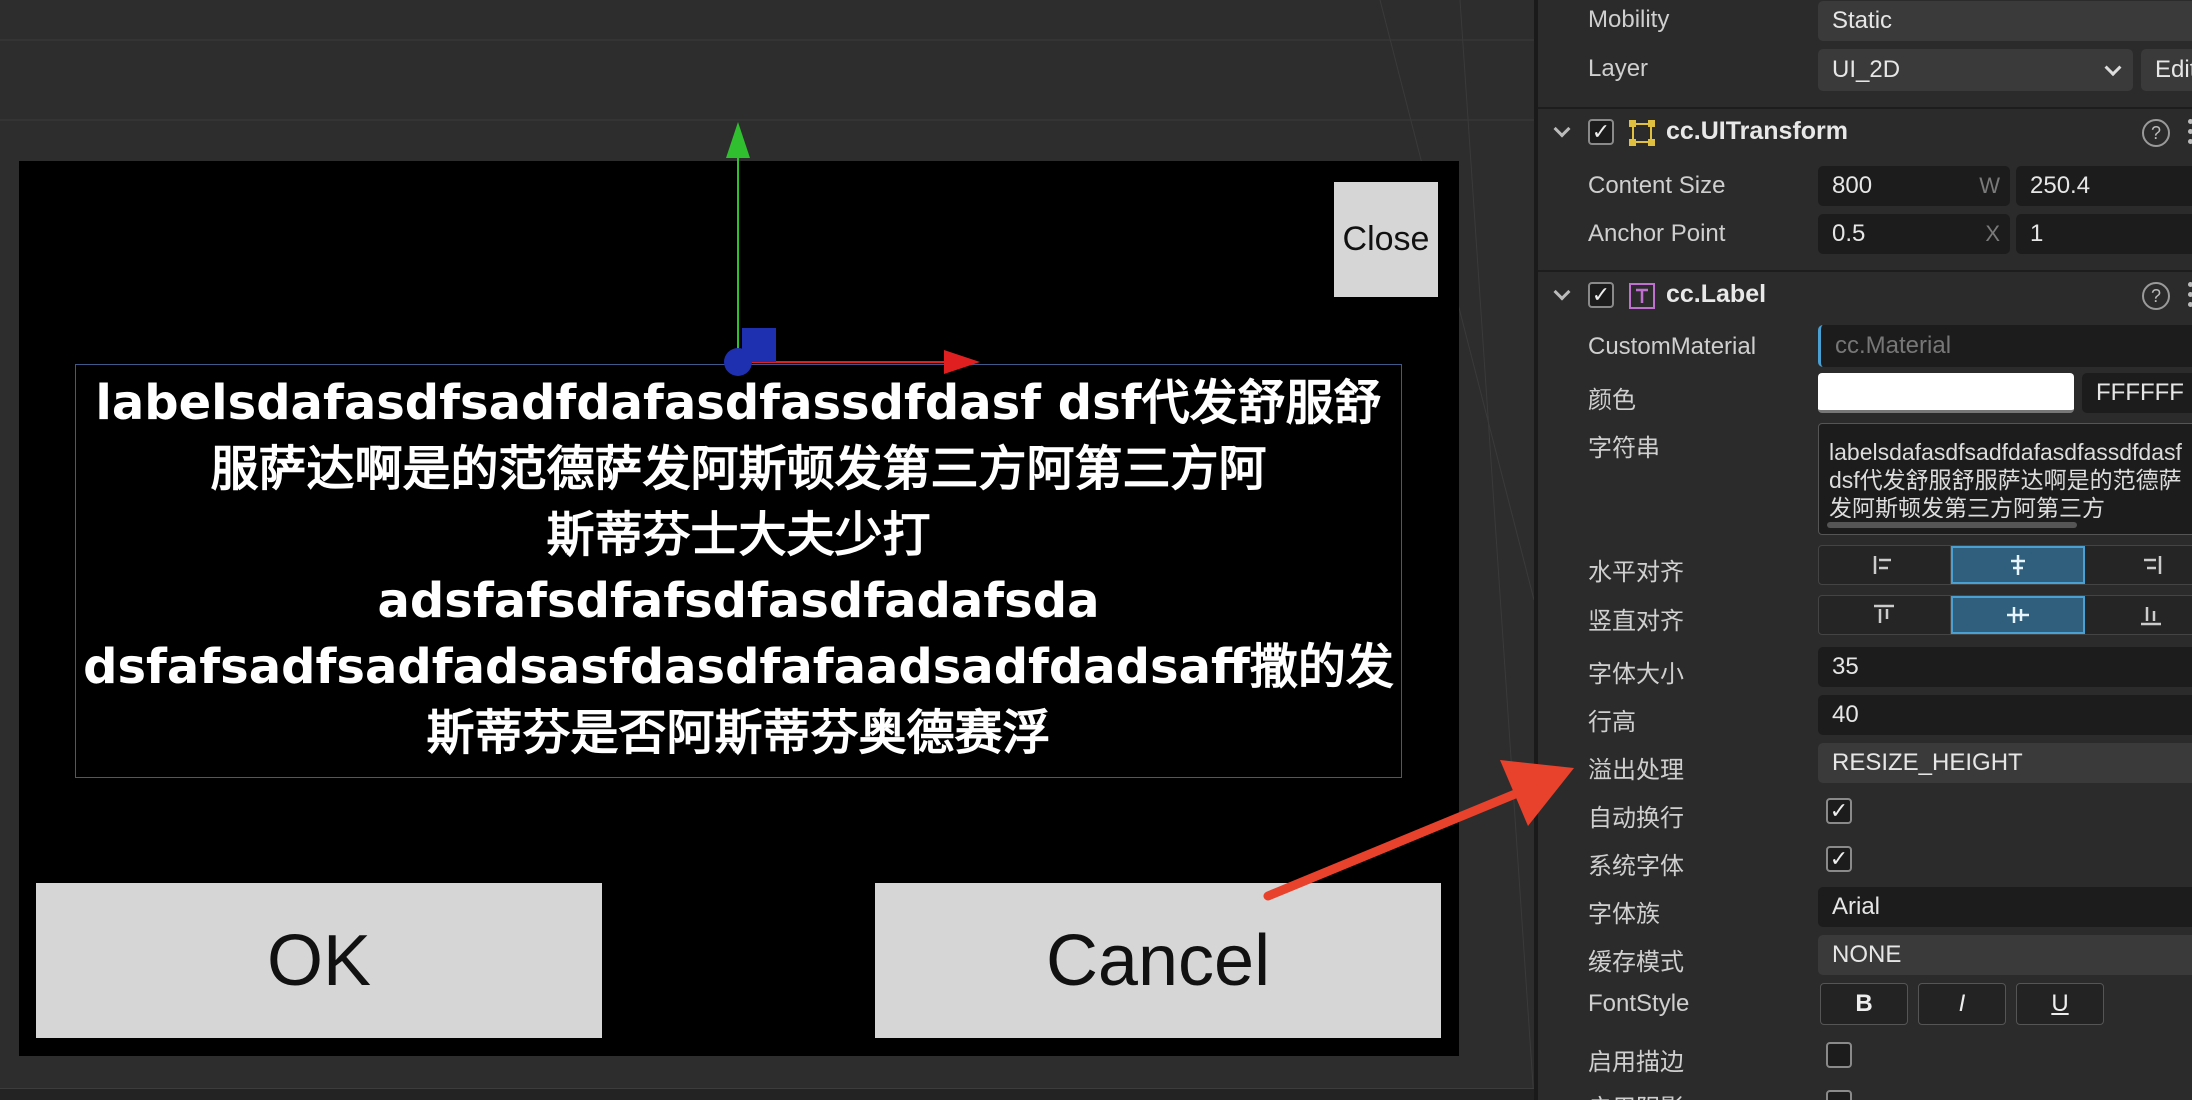 This screenshot has width=2192, height=1100. I want to click on color-label: 颜色, so click(1612, 400).